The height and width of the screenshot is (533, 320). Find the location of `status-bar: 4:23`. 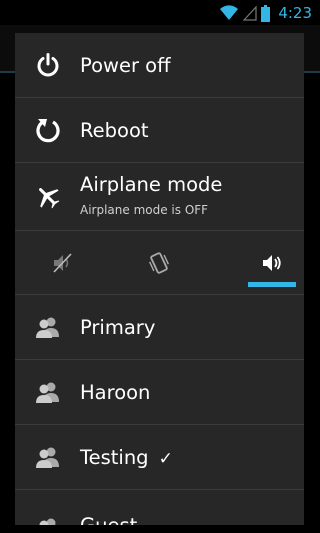

status-bar: 4:23 is located at coordinates (160, 12).